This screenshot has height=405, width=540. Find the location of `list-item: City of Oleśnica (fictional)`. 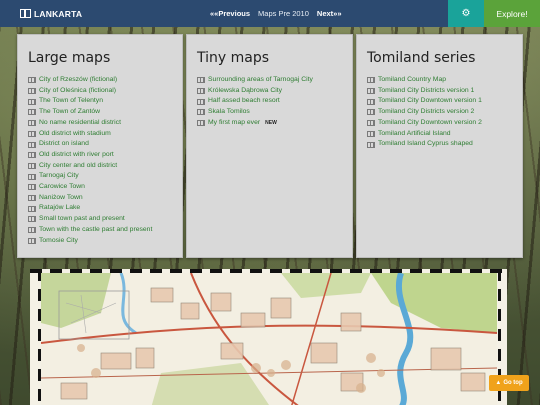

list-item: City of Oleśnica (fictional) is located at coordinates (101, 91).